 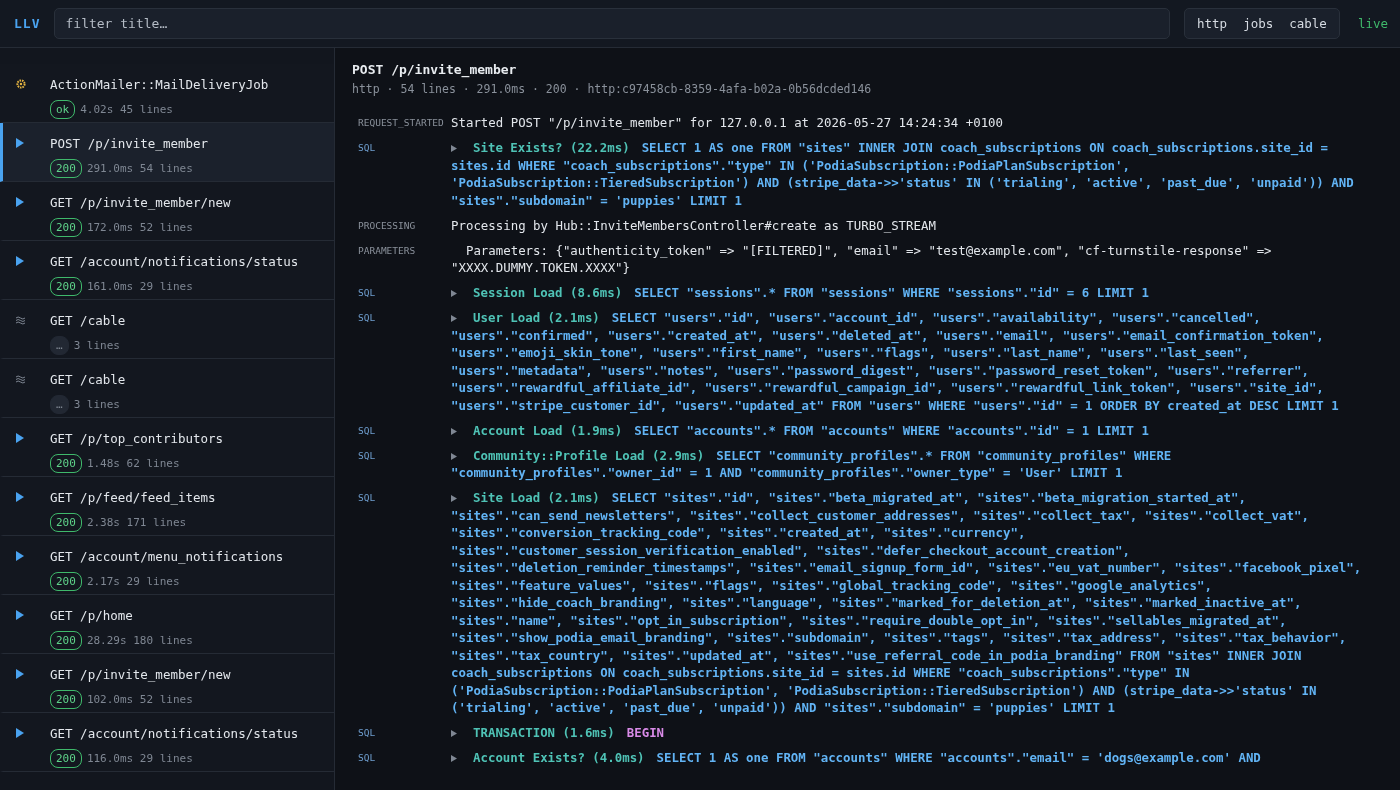 What do you see at coordinates (915, 174) in the screenshot?
I see `sql-log-line: Site Exists? (22.2ms) SELECT 1 AS one FROM "sites" INNER JOIN coach_subscriptions ON coach_subscriptions.site_id = sites.id WHERE "coach_subscriptions"."type" IN ('PodiaSubscription::PodiaPlanSubscription', 'PodiaSubscription::TieredSubscription') AND (stripe_data->>'status' IN ('trialing', 'active', 'past_due', 'unpaid')) AND "sites"."subdomain" = 'puppies' LIMIT 1` at bounding box center [915, 174].